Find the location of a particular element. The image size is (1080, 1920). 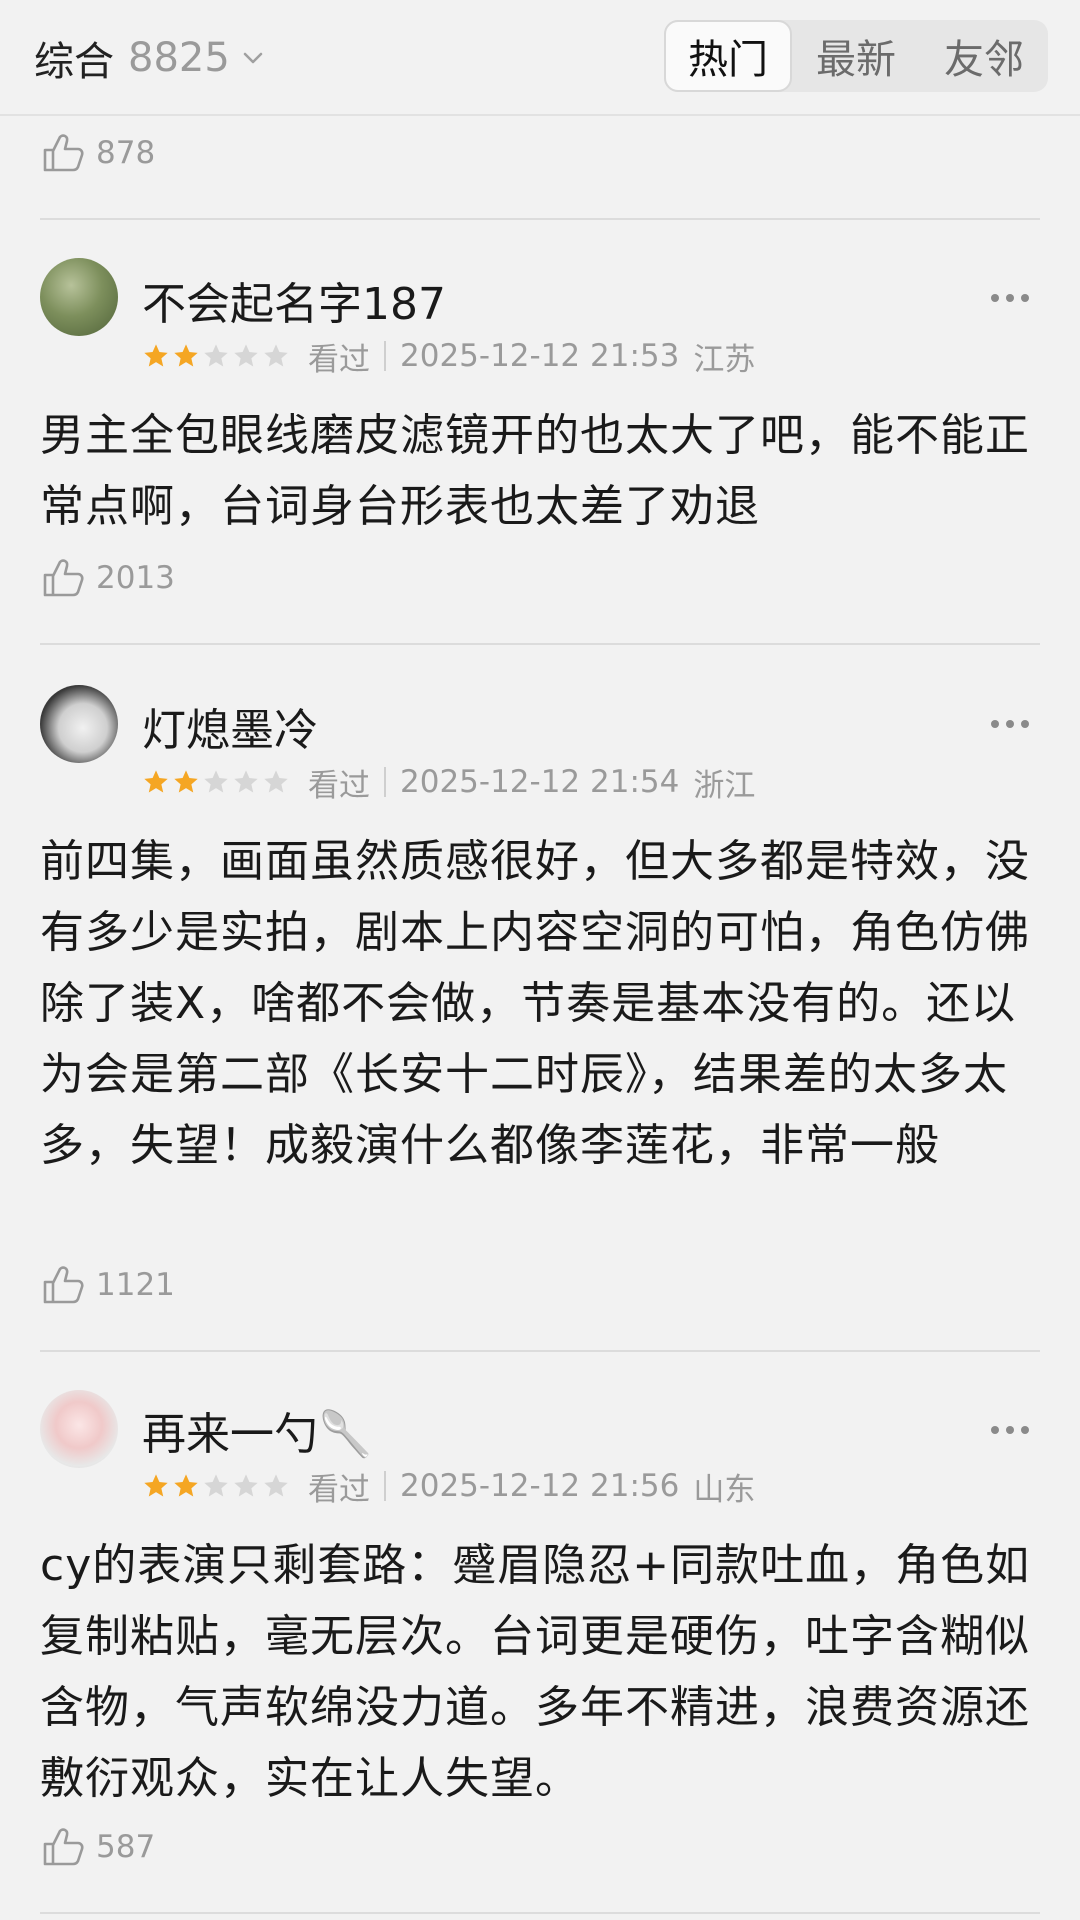

timestamp: 2025-12-12 21:54 is located at coordinates (540, 782).